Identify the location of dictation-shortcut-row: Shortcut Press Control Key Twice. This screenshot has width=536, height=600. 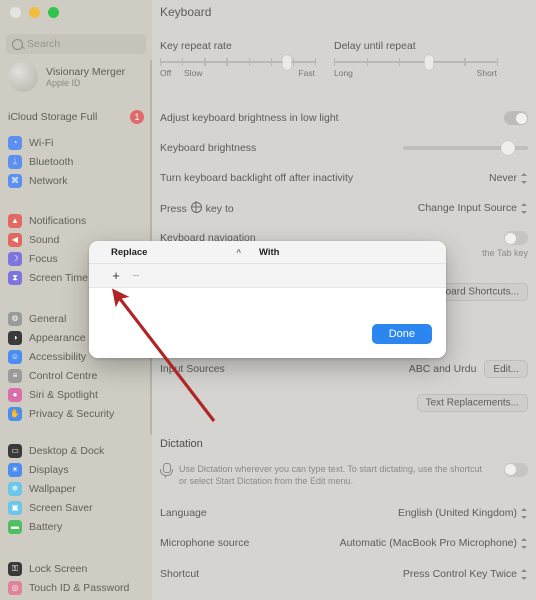
(344, 574).